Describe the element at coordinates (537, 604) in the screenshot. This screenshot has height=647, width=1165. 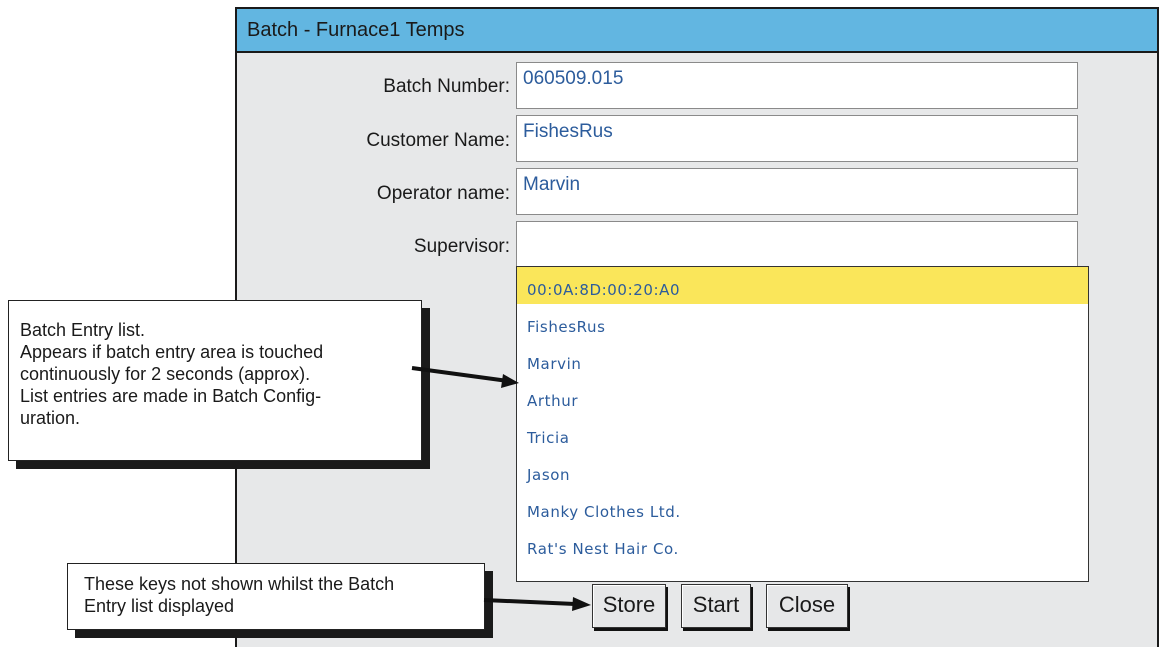
I see `arrow-to-buttons-icon` at that location.